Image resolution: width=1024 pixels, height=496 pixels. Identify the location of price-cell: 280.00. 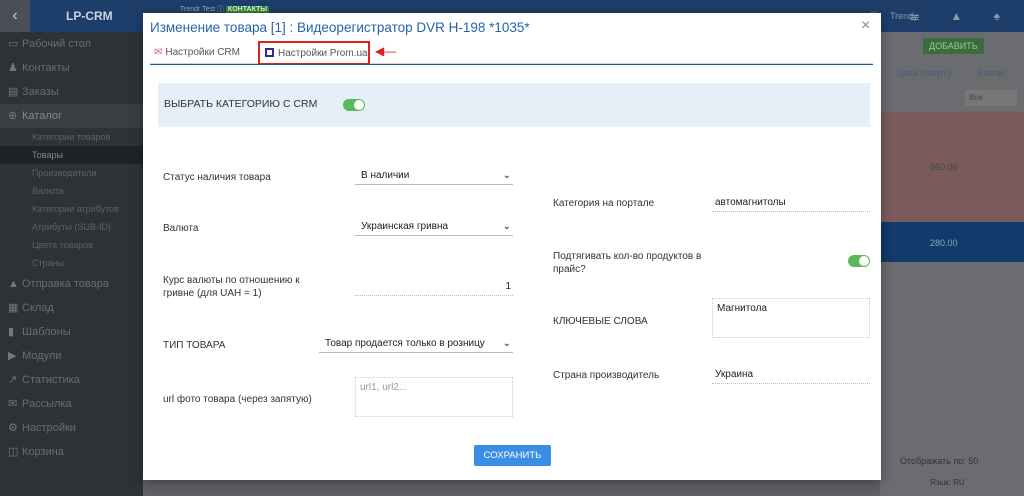
(944, 243).